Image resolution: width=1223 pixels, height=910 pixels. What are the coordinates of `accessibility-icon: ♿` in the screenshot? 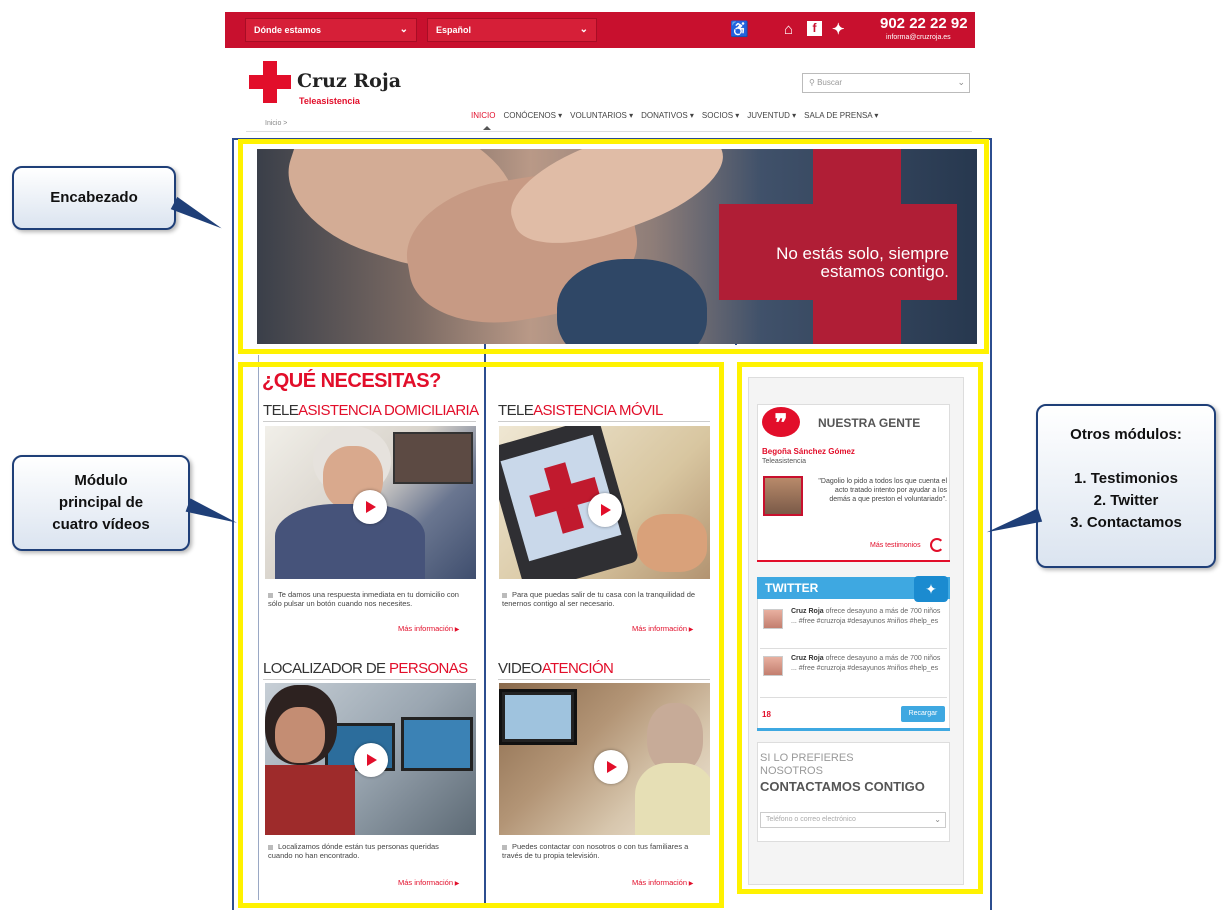 It's located at (739, 30).